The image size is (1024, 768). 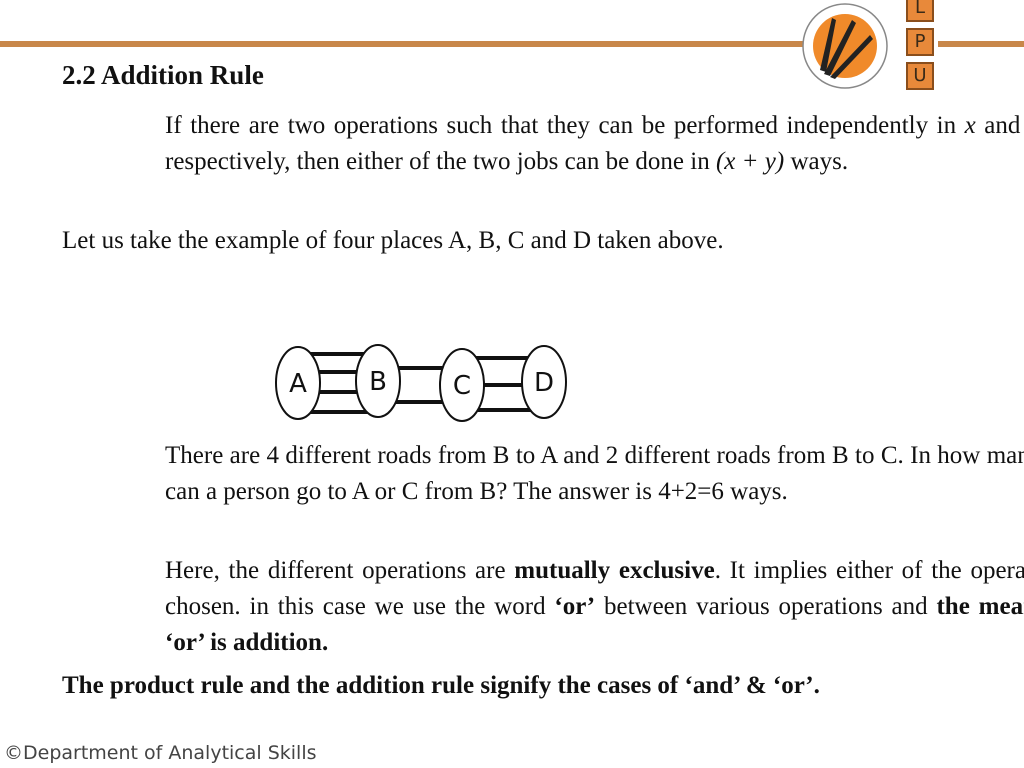 I want to click on header-rule-right, so click(x=981, y=44).